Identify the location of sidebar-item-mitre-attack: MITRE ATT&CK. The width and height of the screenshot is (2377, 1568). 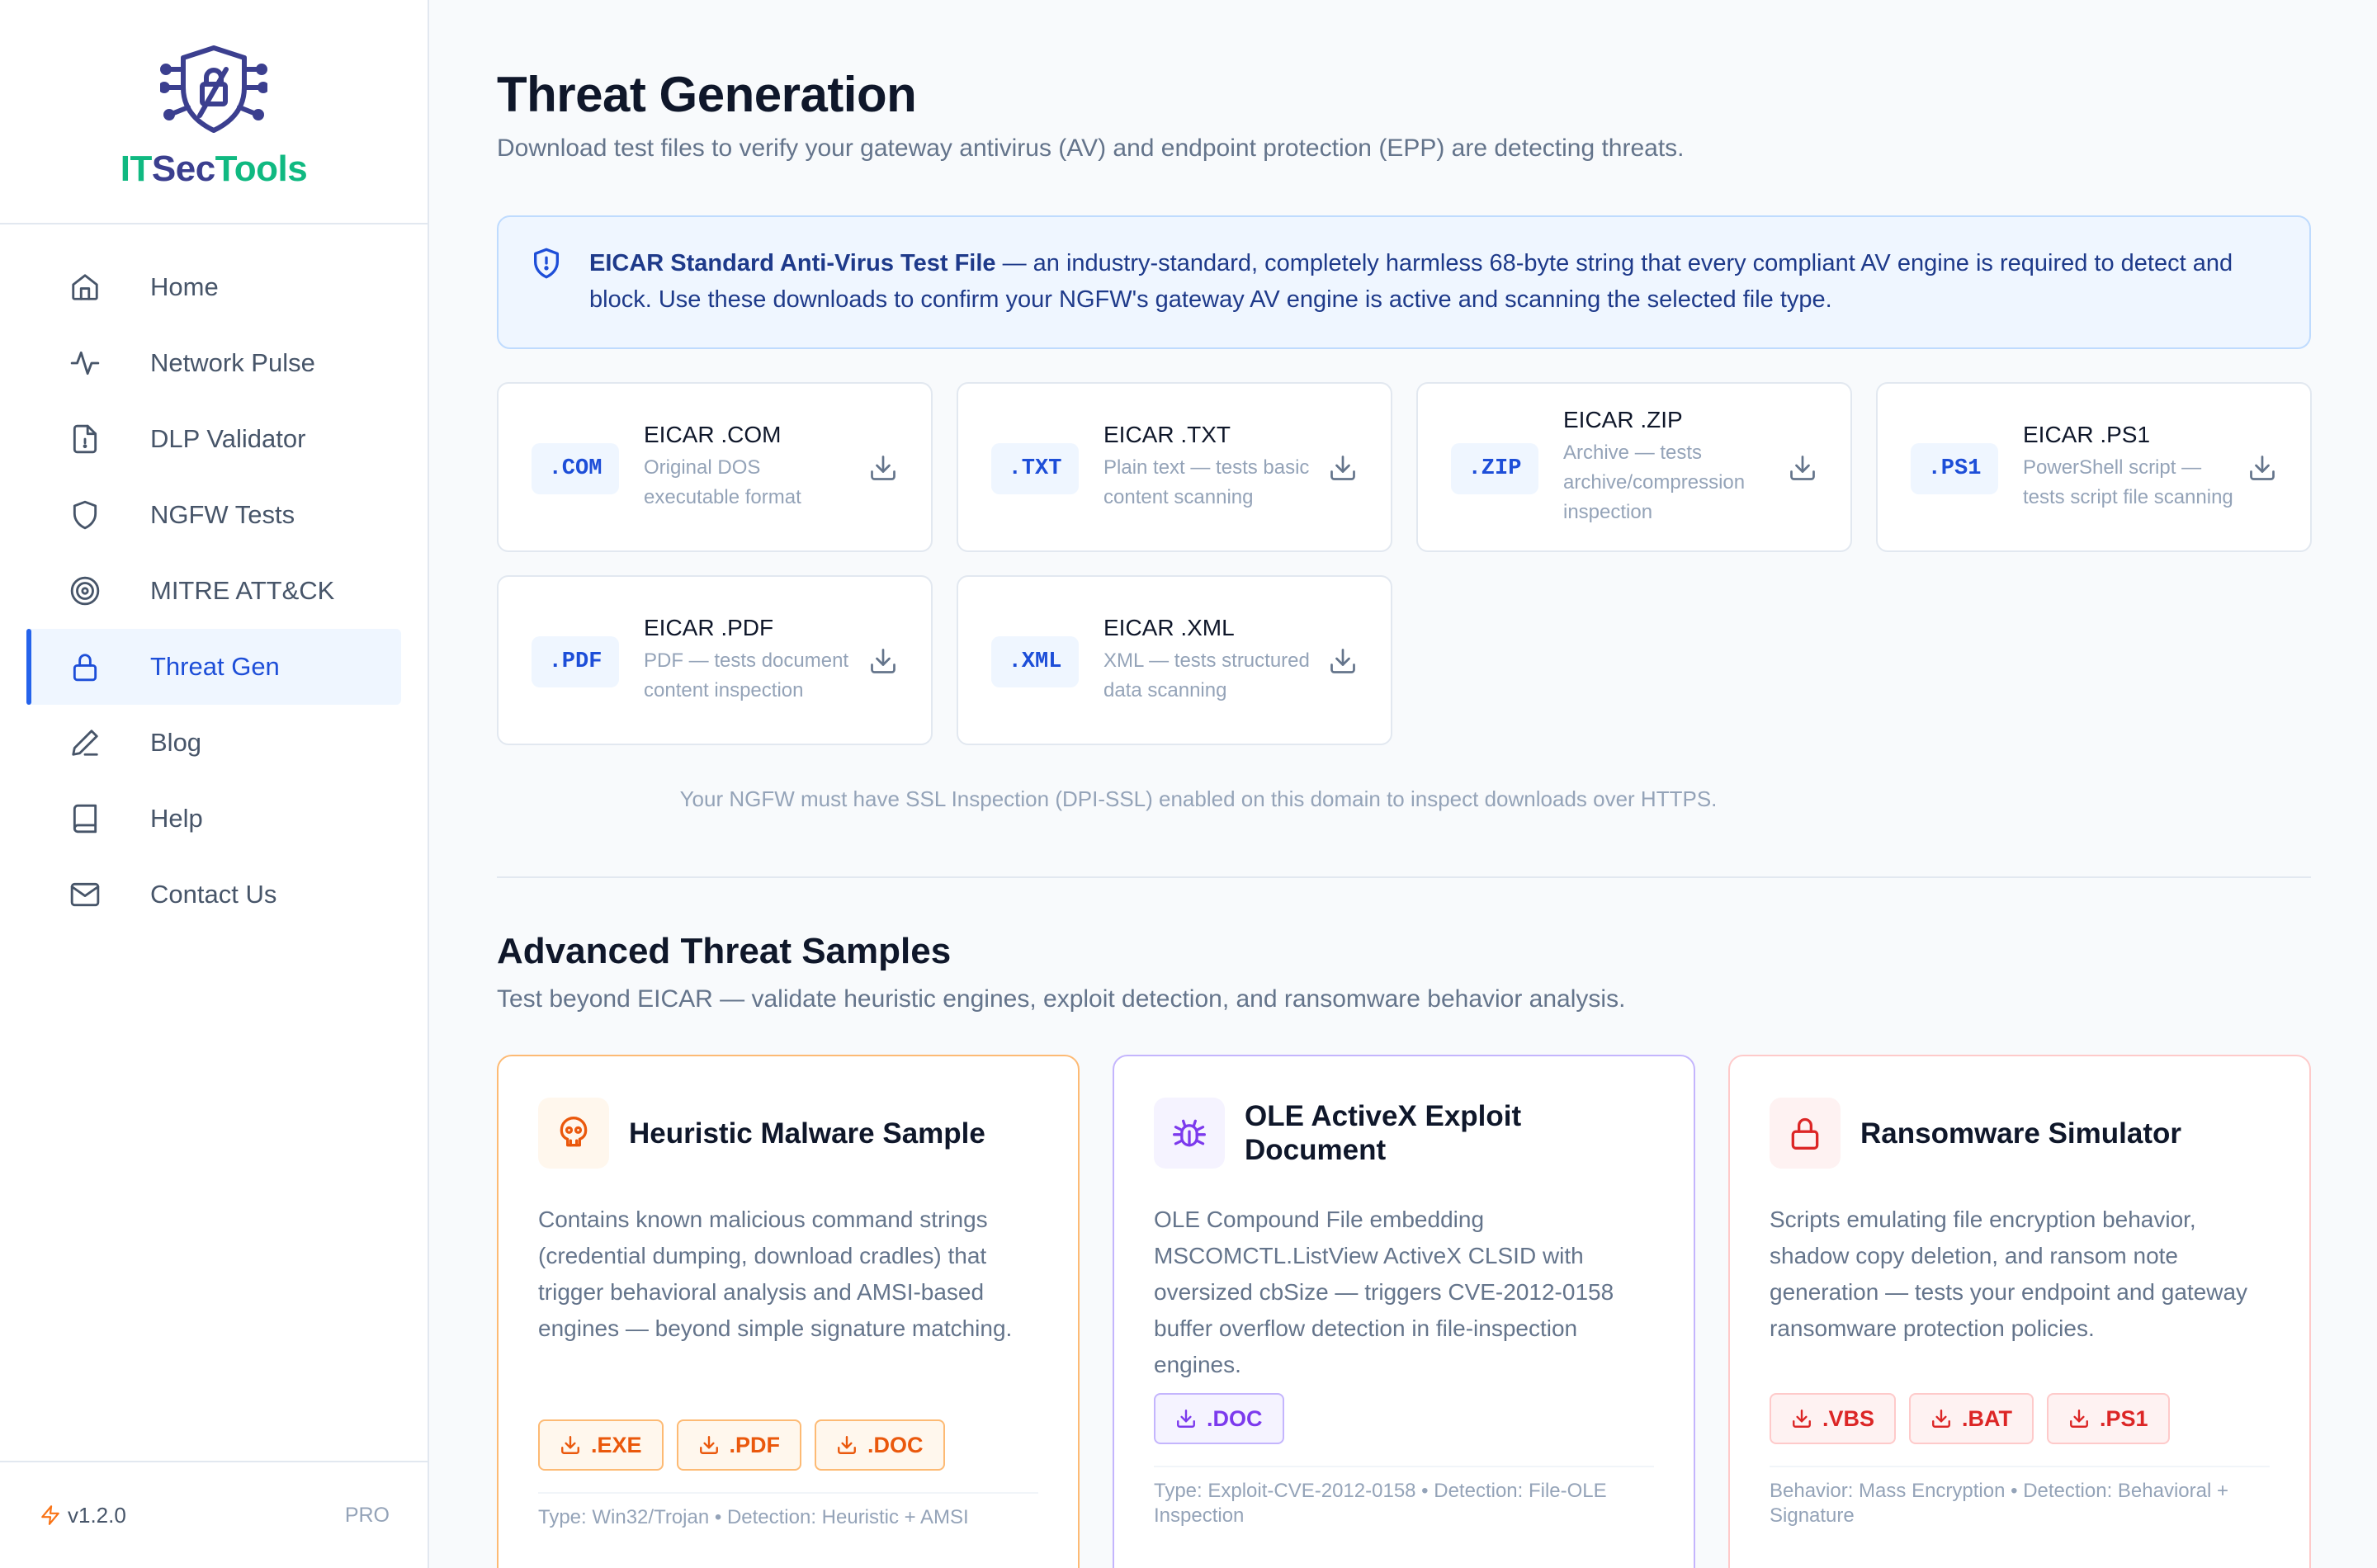
(213, 591).